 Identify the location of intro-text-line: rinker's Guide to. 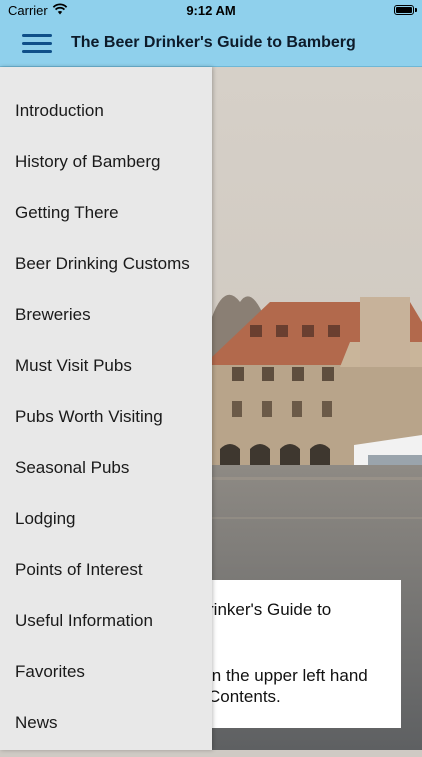
(270, 609).